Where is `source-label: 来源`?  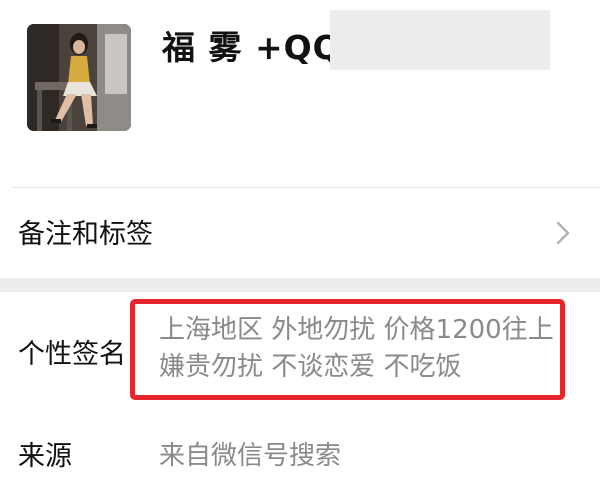 source-label: 来源 is located at coordinates (45, 456).